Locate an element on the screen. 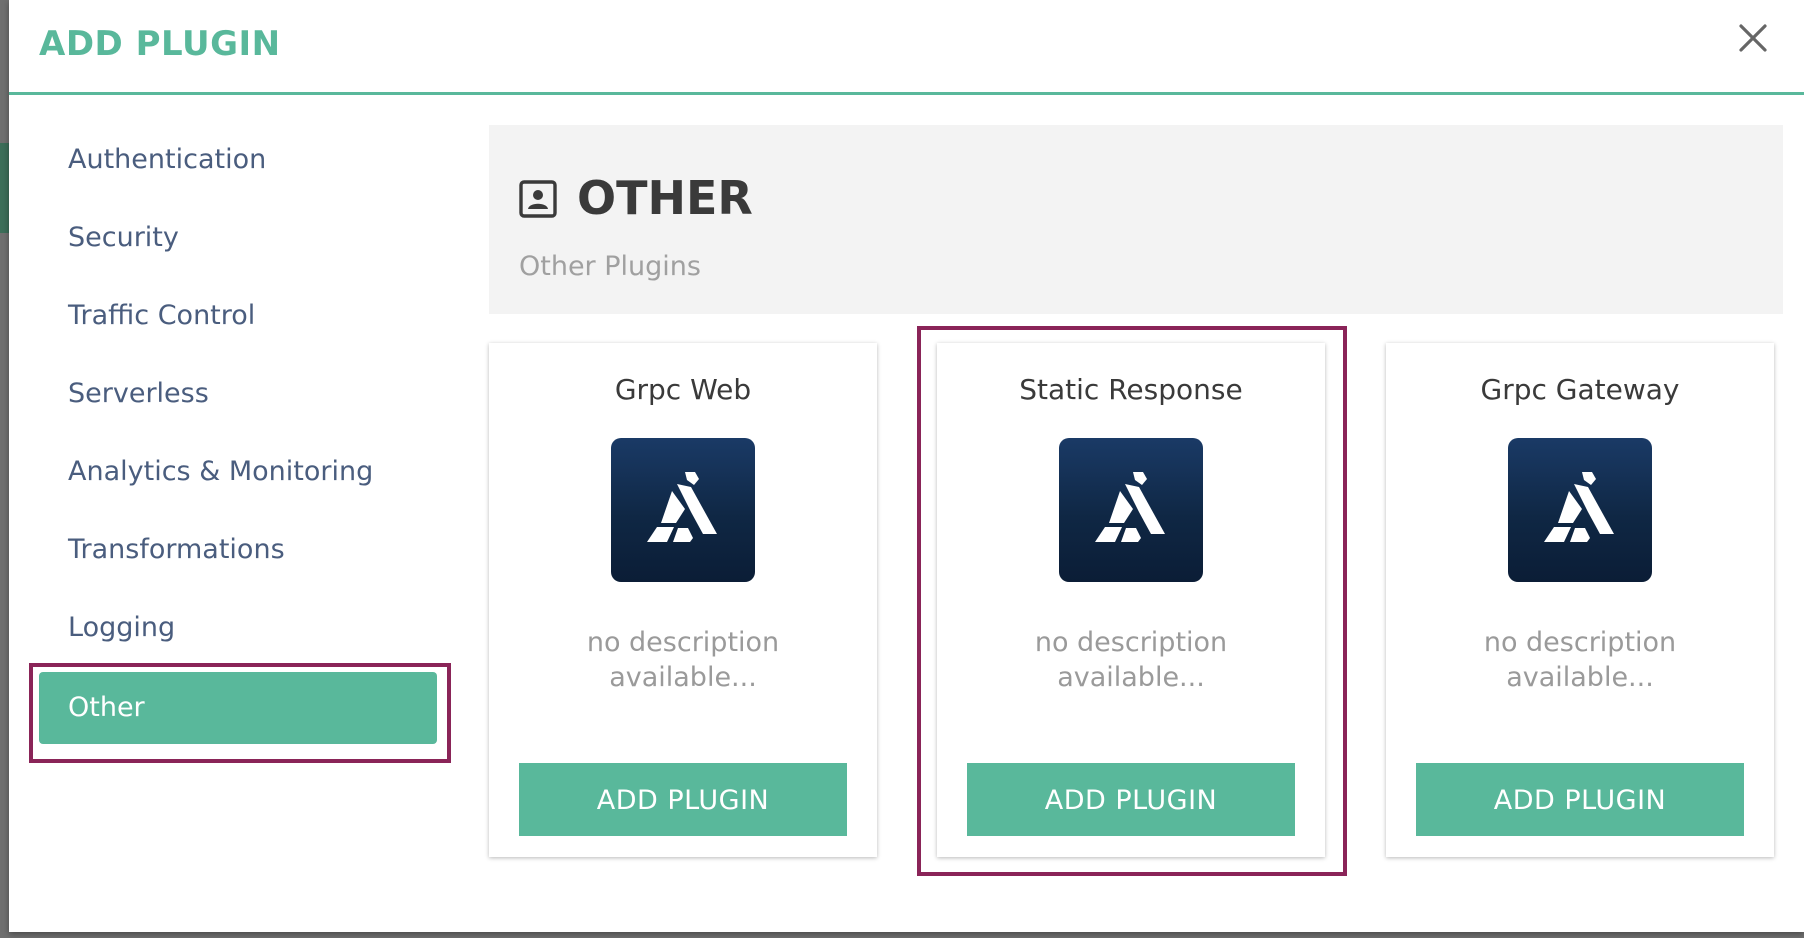 The width and height of the screenshot is (1804, 938). close-button is located at coordinates (1753, 38).